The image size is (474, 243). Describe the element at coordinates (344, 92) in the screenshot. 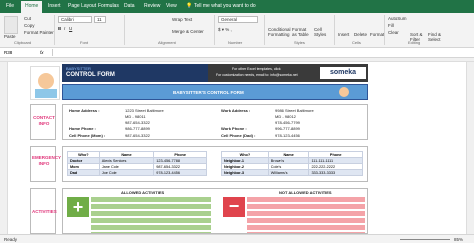

I see `baby-face-icon` at that location.